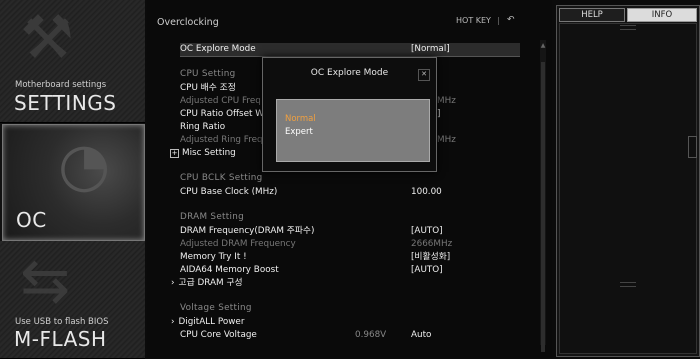  What do you see at coordinates (60, 339) in the screenshot?
I see `mflash-title: M-FLASH` at bounding box center [60, 339].